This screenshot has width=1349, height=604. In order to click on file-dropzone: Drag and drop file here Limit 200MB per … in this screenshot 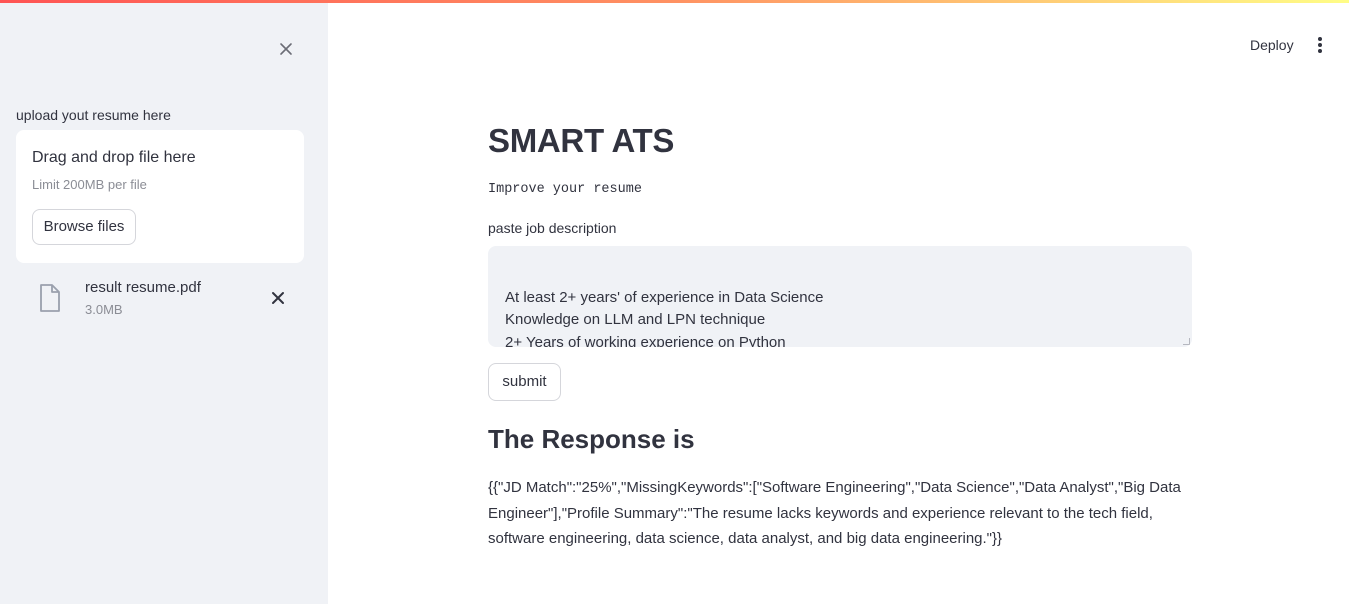, I will do `click(160, 196)`.